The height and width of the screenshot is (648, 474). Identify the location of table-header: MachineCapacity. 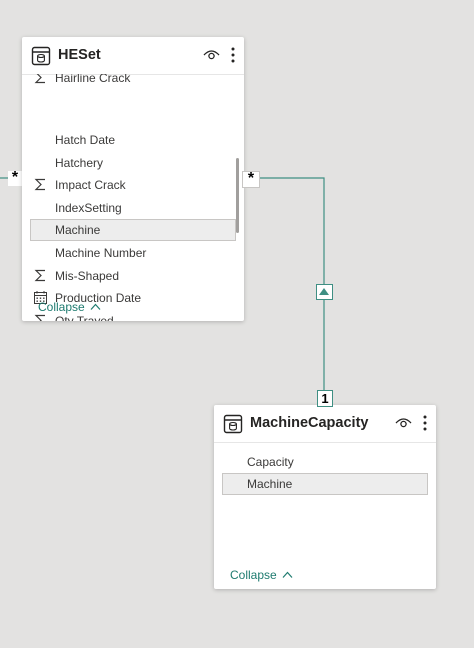
(325, 424).